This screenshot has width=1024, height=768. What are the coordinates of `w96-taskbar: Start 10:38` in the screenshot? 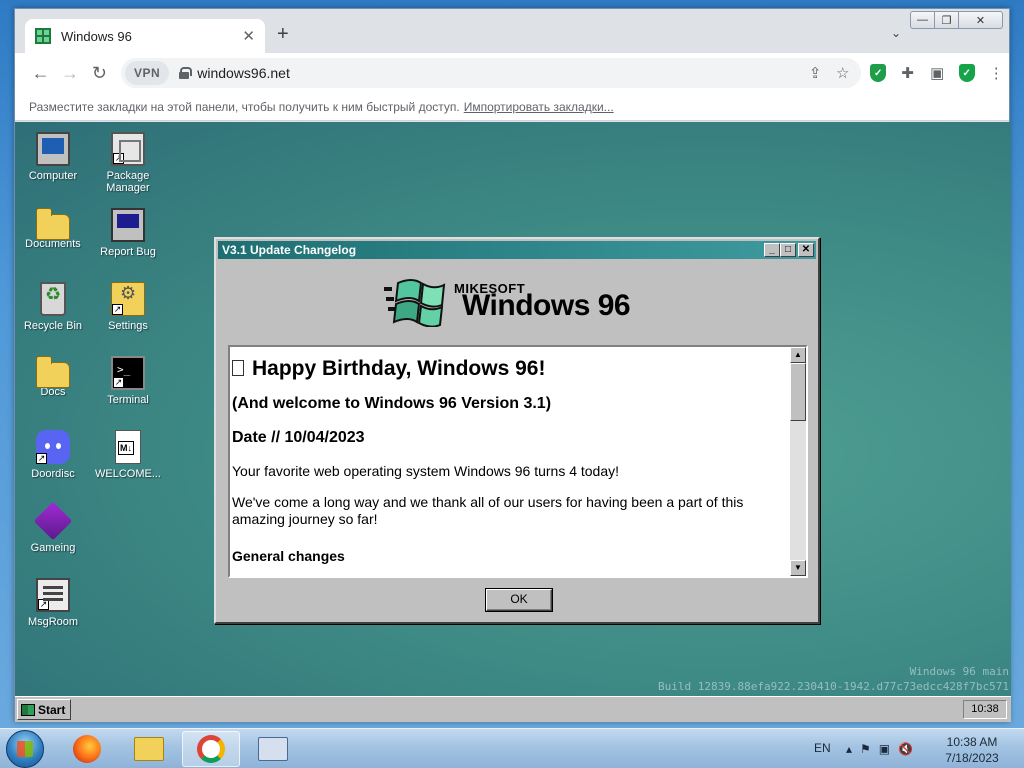 It's located at (513, 709).